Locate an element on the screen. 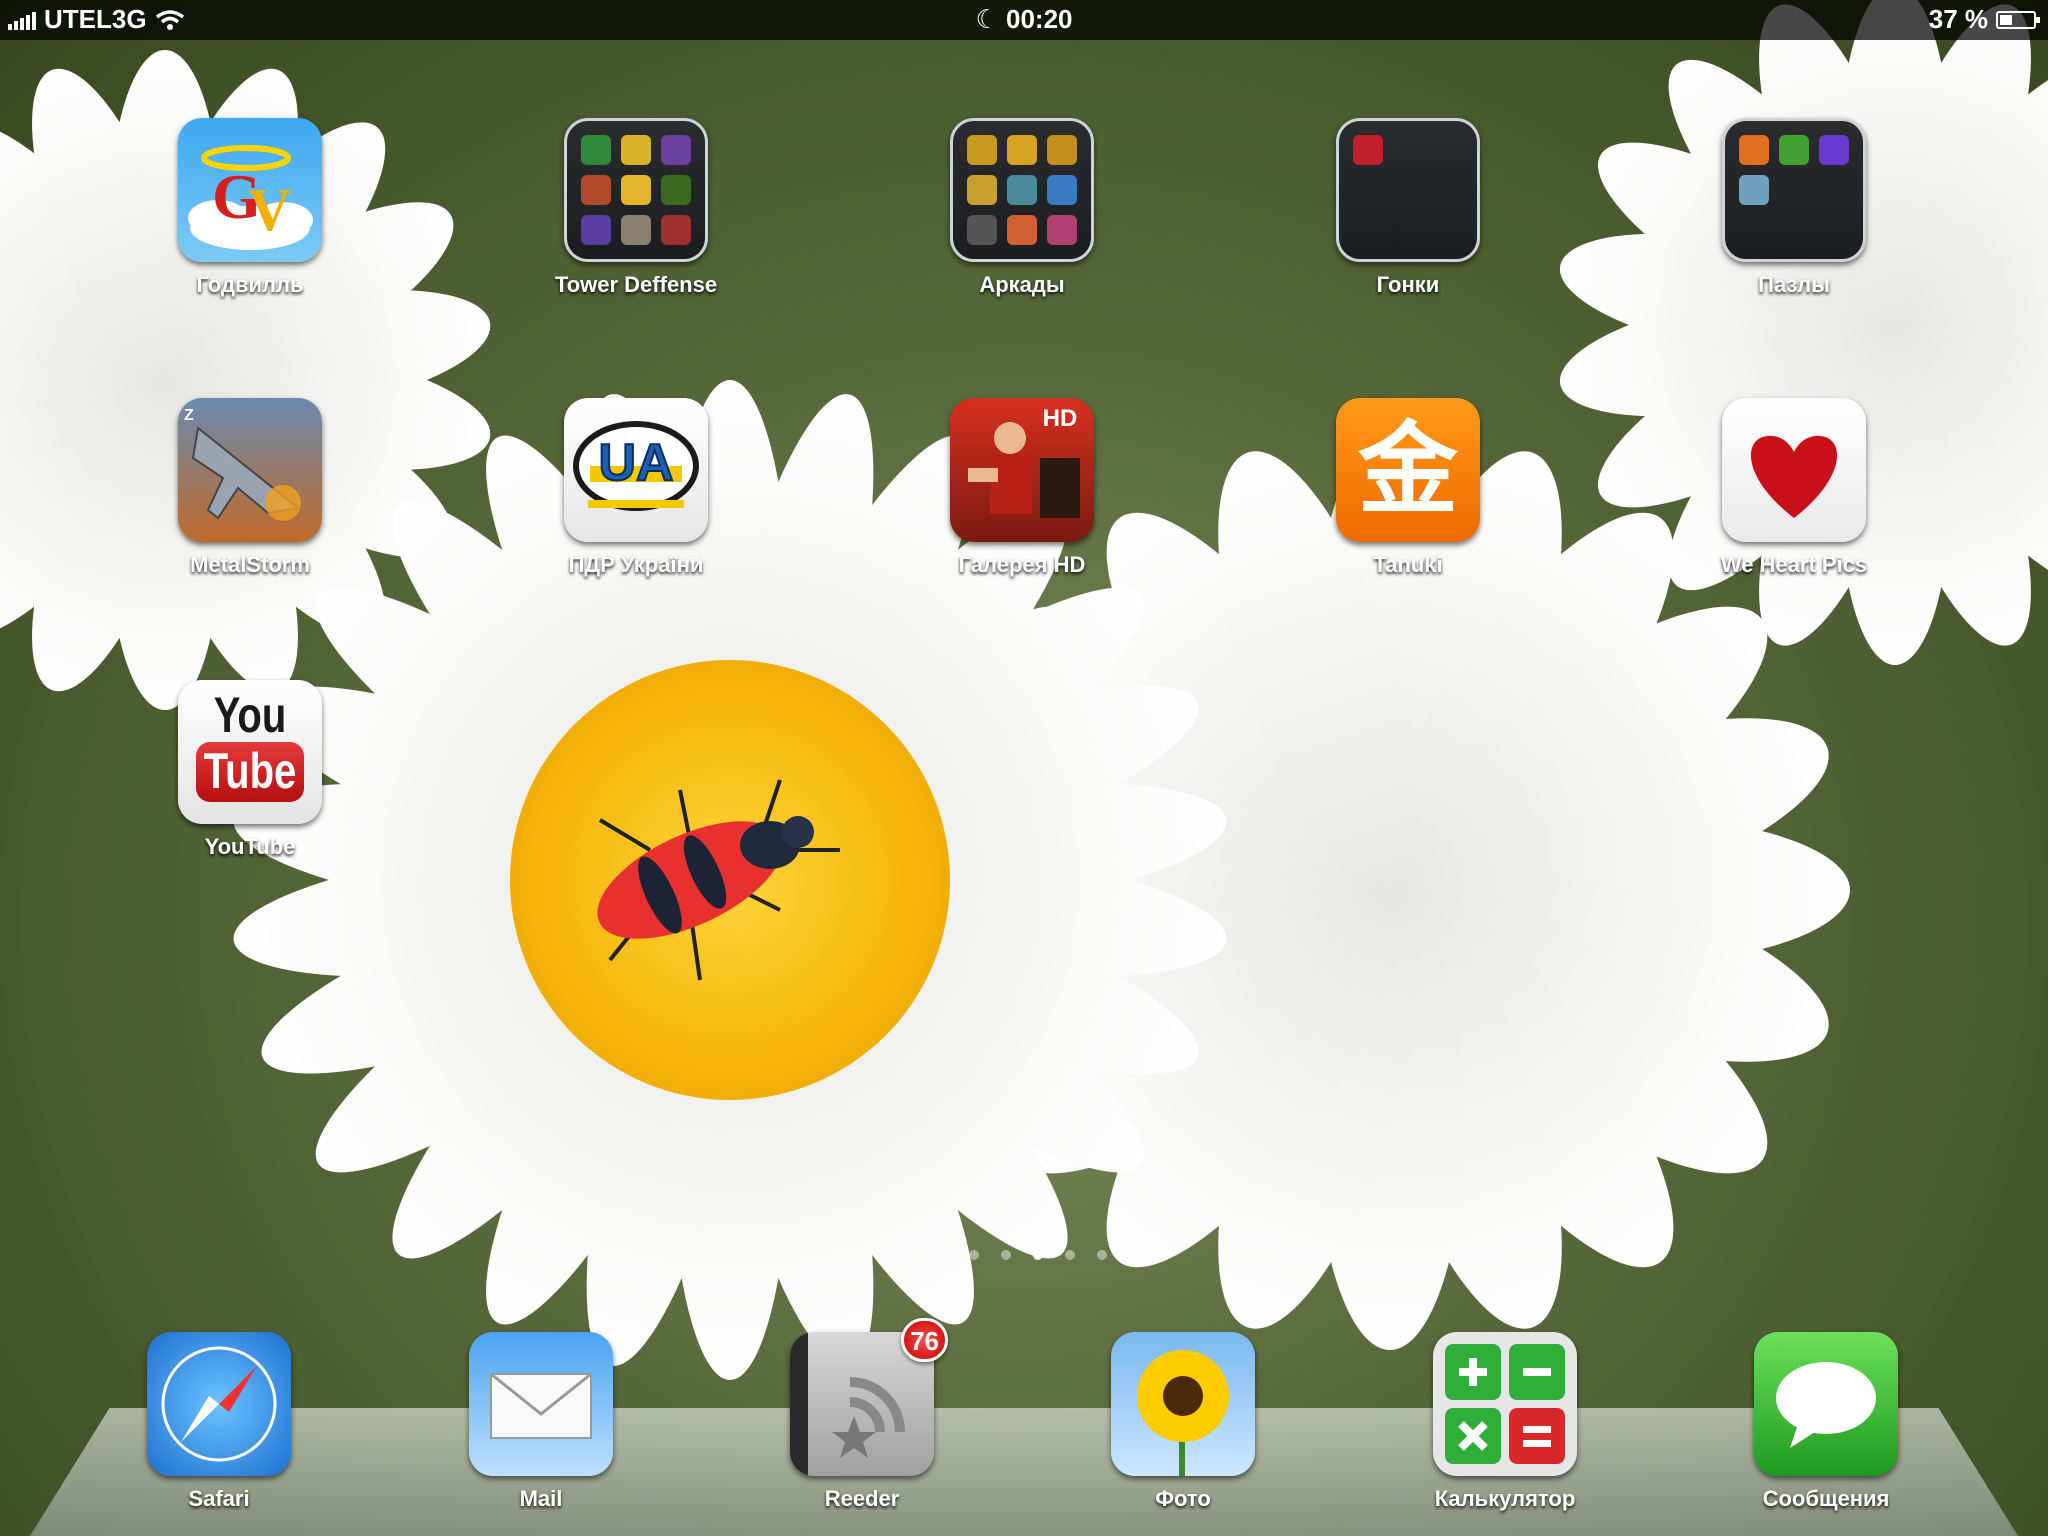  hd-text: HD is located at coordinates (1060, 418).